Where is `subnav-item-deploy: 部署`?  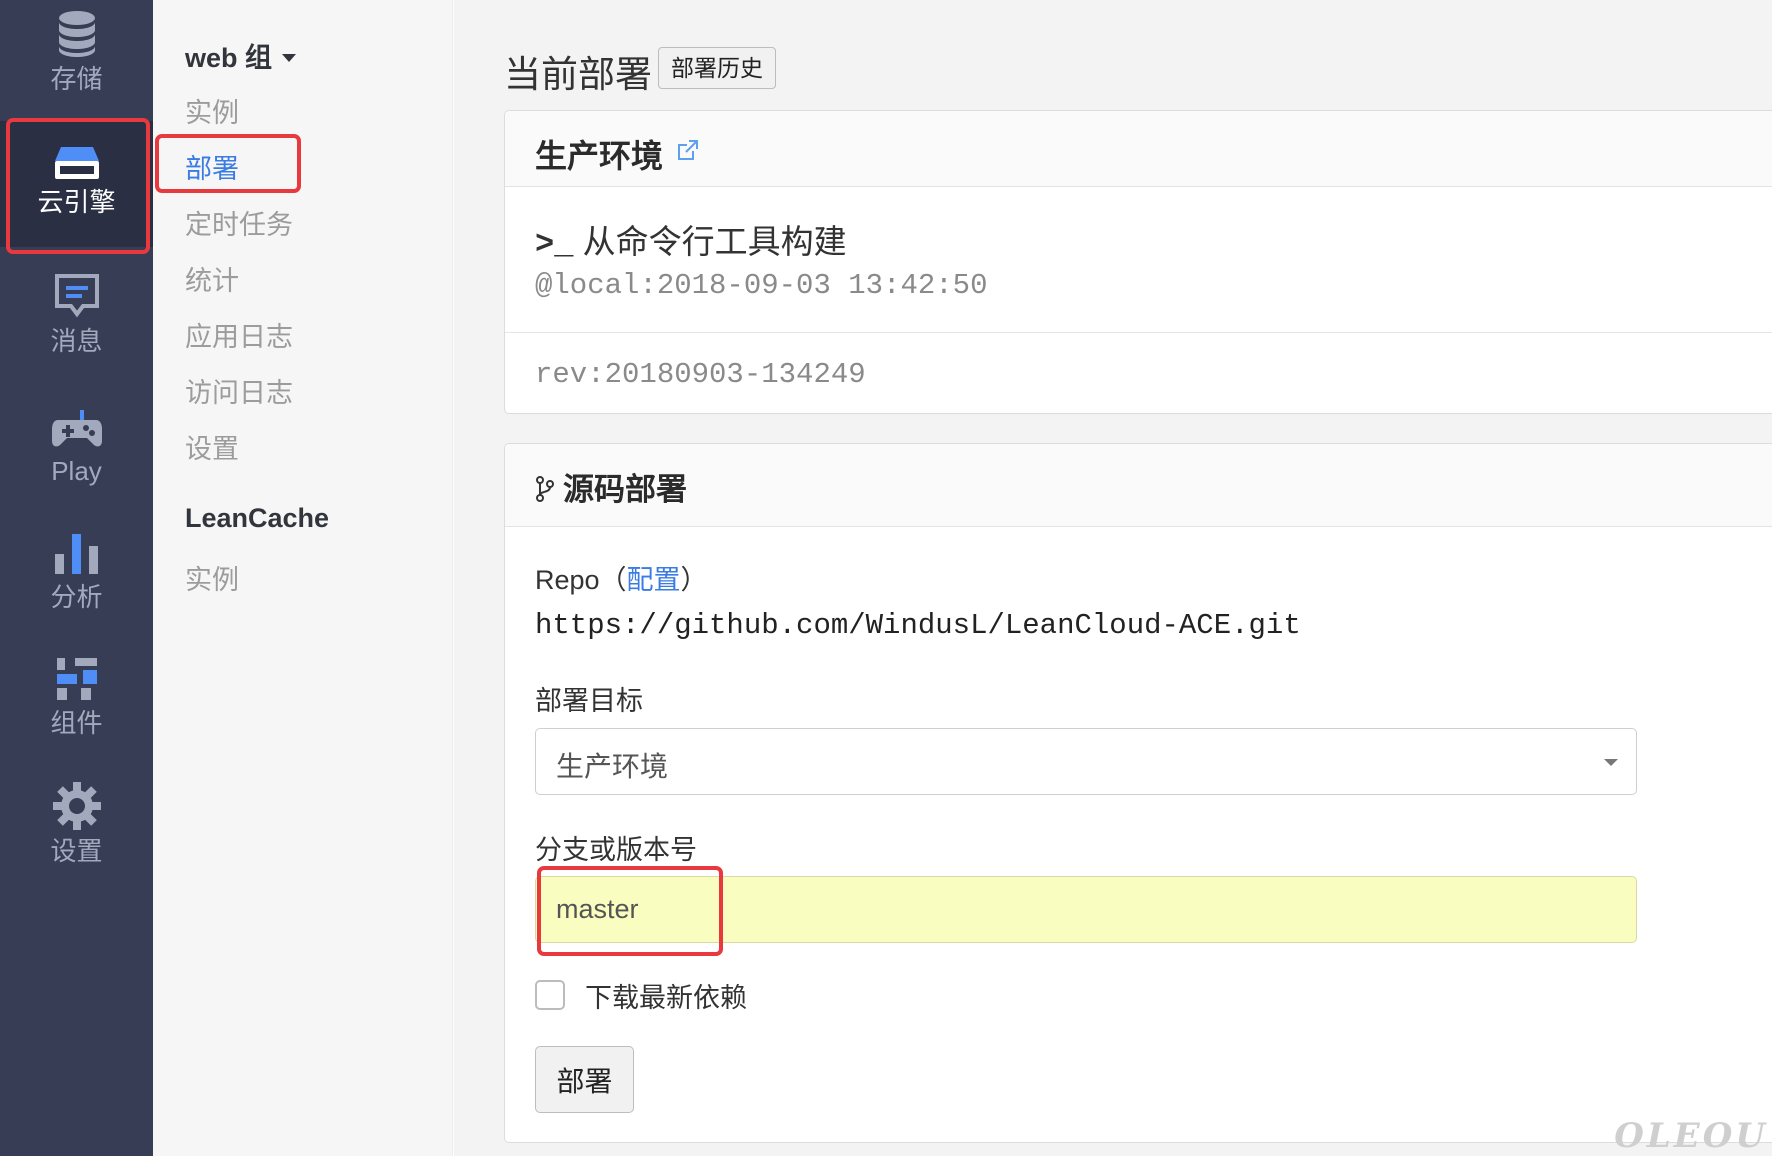 subnav-item-deploy: 部署 is located at coordinates (212, 166).